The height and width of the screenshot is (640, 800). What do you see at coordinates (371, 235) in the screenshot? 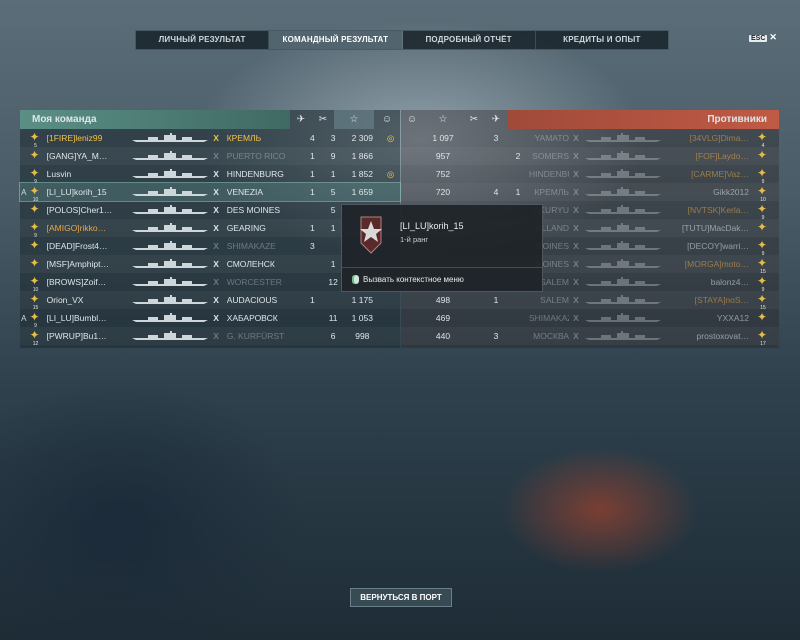
I see `clan-emblem-icon` at bounding box center [371, 235].